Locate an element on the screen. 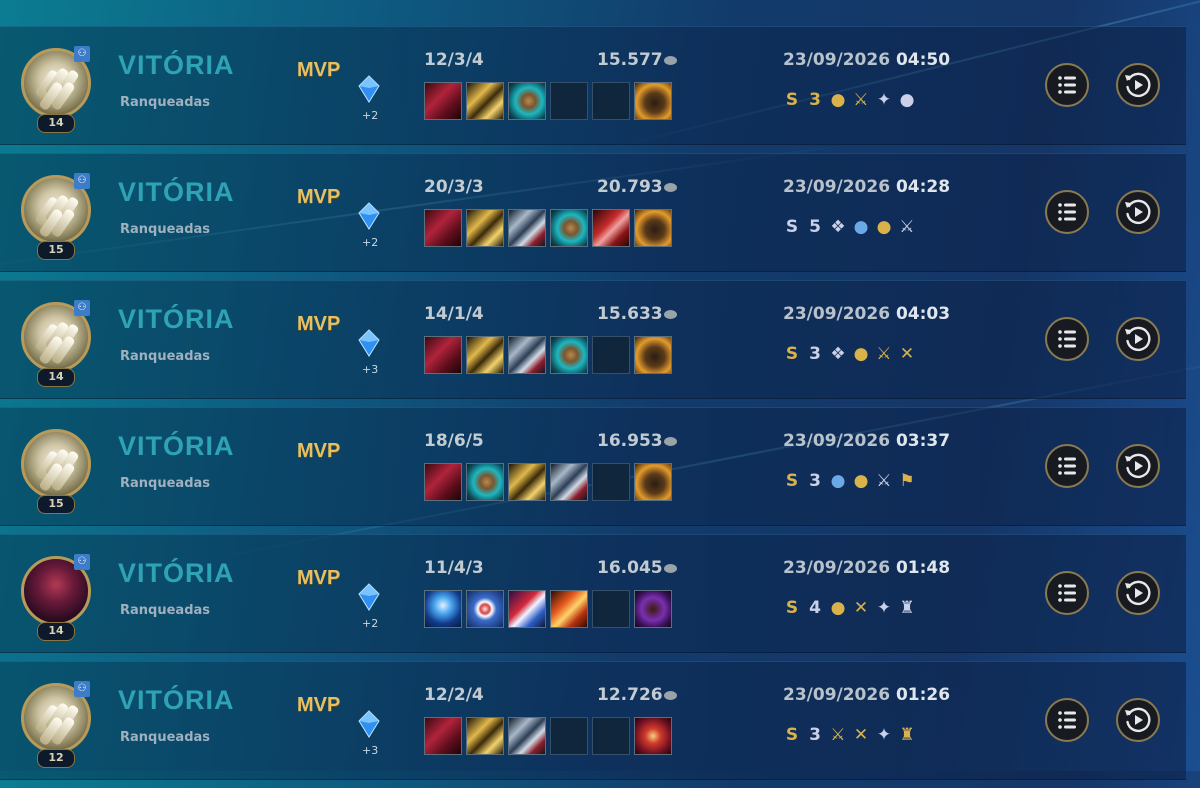  match-datetime: 23/09/2026 04:03 is located at coordinates (866, 314).